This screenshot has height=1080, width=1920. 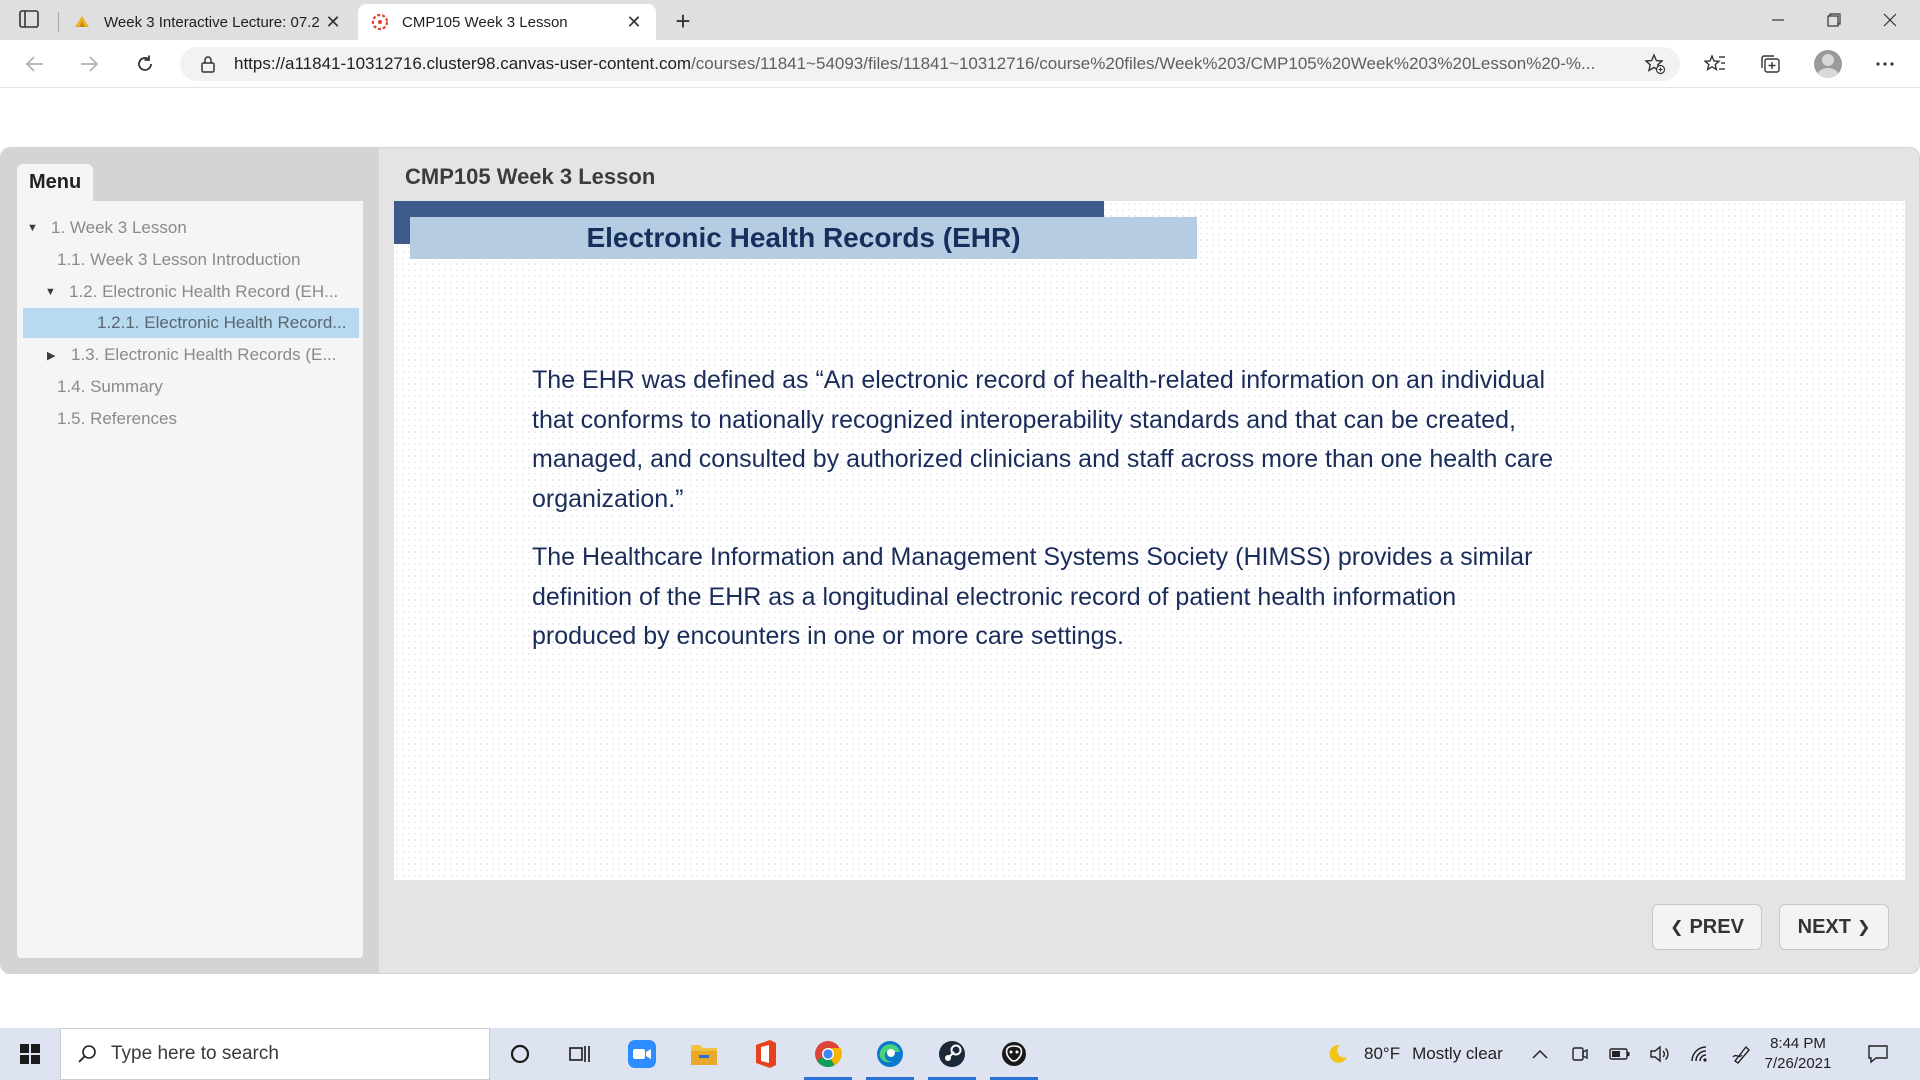 What do you see at coordinates (1660, 1054) in the screenshot?
I see `volume-icon` at bounding box center [1660, 1054].